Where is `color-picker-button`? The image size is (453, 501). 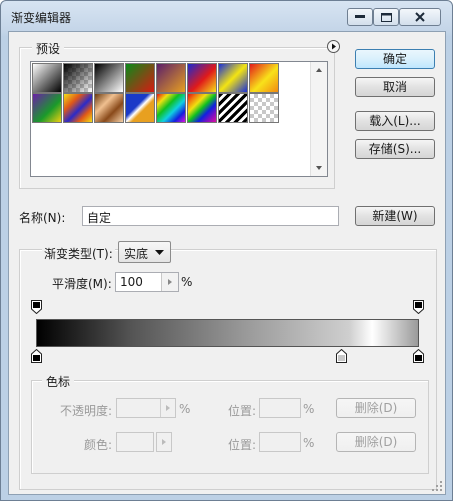
color-picker-button is located at coordinates (164, 442).